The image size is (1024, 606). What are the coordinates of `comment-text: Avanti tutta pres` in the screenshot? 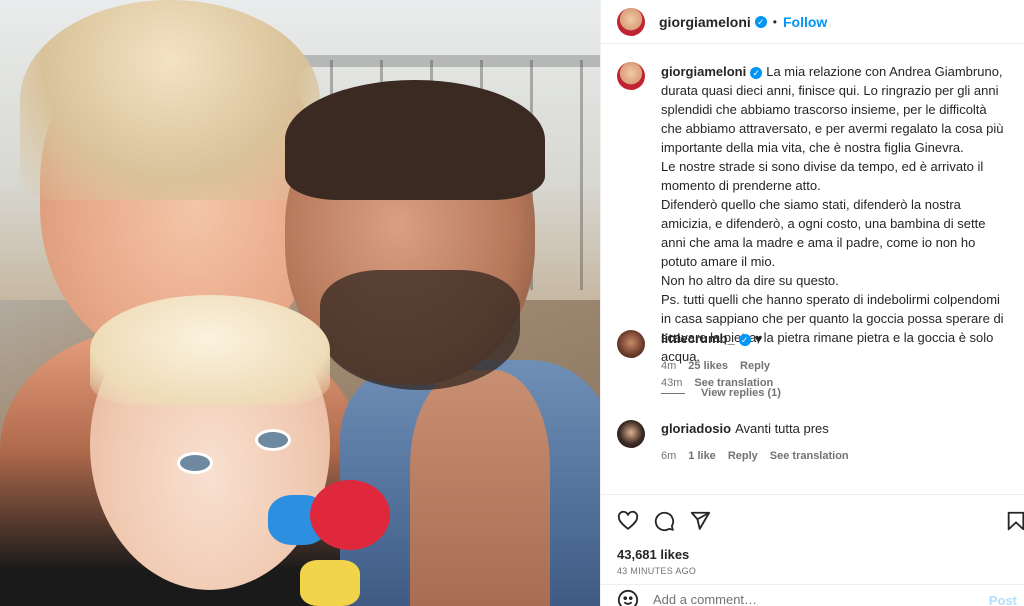 It's located at (782, 428).